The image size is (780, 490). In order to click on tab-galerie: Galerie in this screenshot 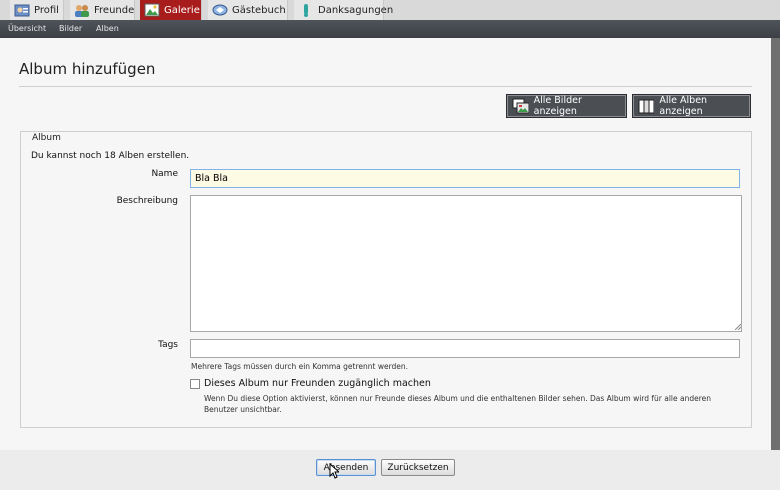, I will do `click(171, 10)`.